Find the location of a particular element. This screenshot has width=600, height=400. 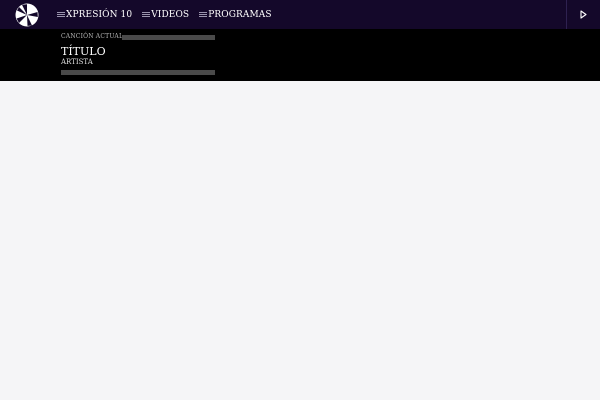

progress-placeholder-bar is located at coordinates (138, 72).